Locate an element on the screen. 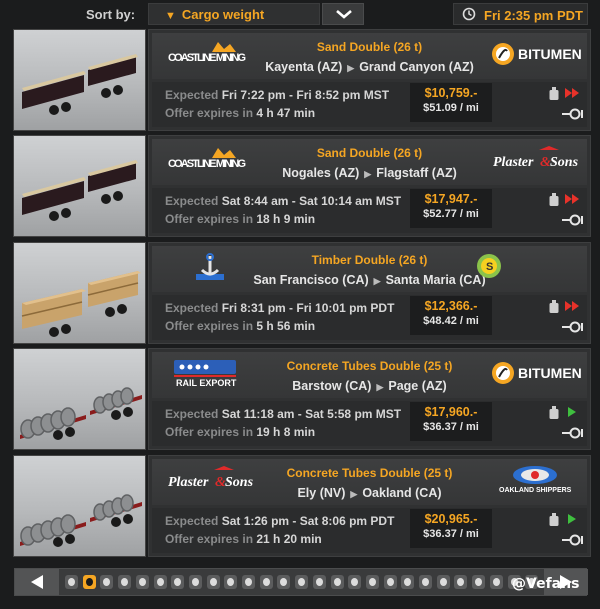 The width and height of the screenshot is (600, 609). expected-arrival: Expected Fri 8:31 pm - Fri 10:01 pm PDT is located at coordinates (279, 308).